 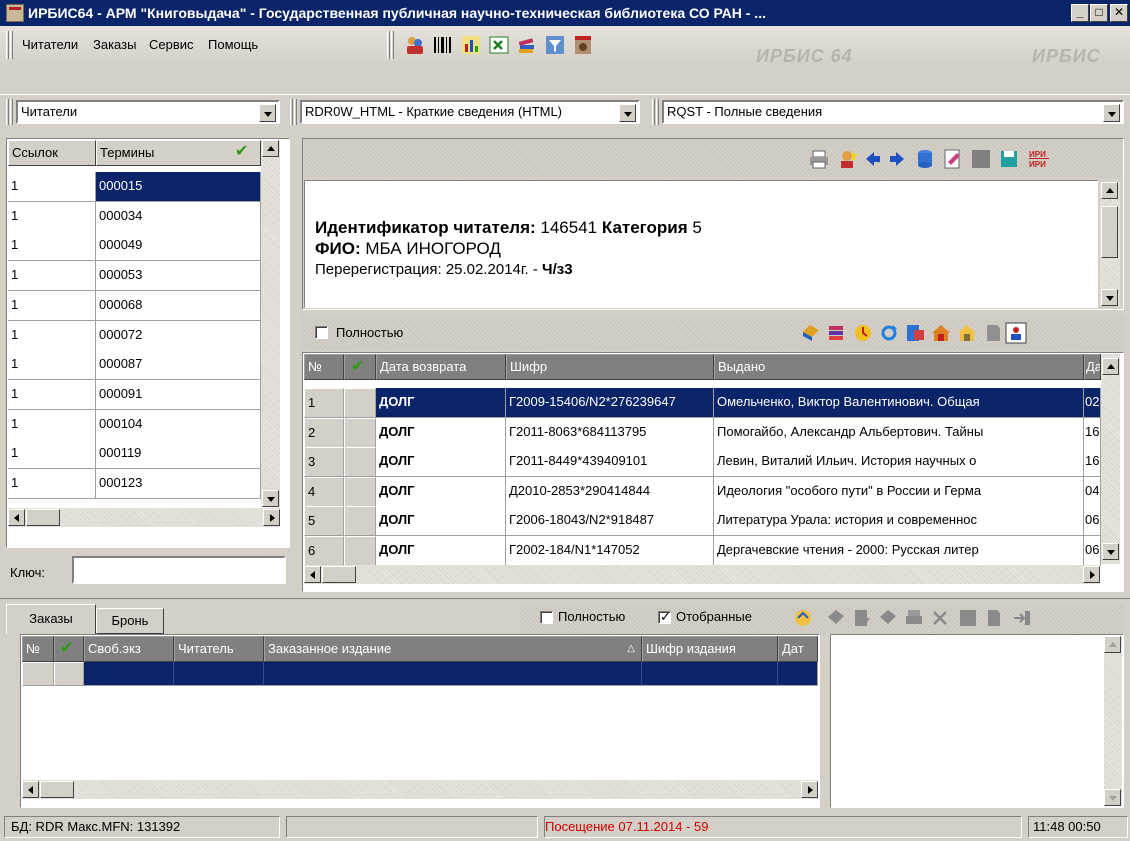 I want to click on loans-row-code: Д2010-2853*290414844, so click(x=610, y=491).